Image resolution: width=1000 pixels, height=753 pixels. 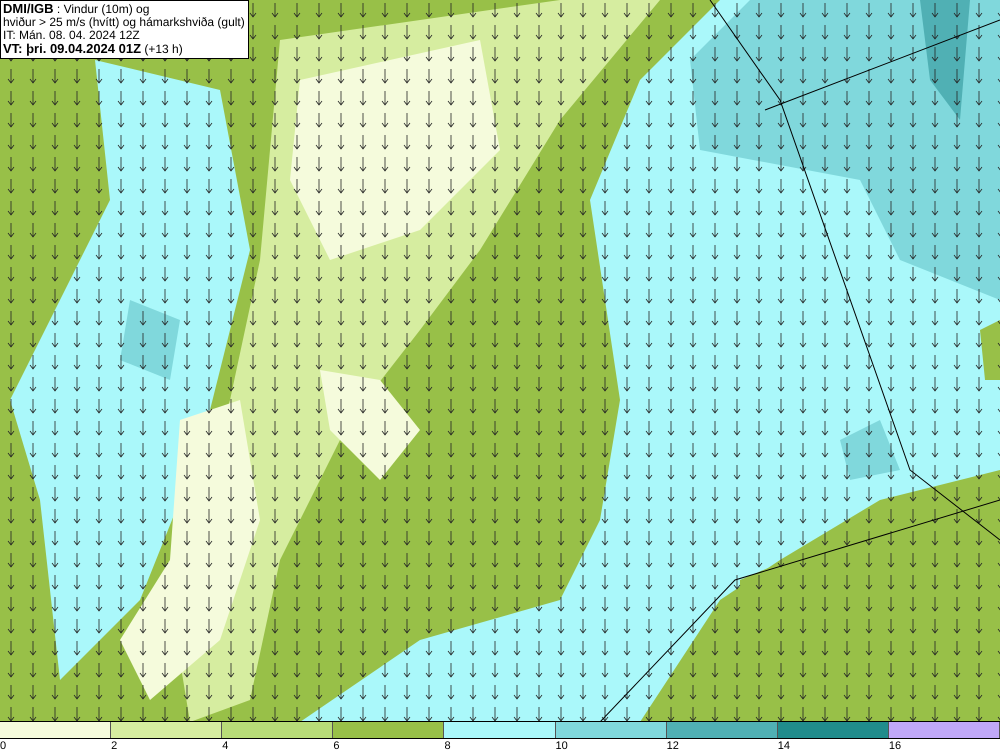 I want to click on title-line: hviður > 25 m/s (hvítt) og hámarkshviða (gult), so click(x=124, y=22).